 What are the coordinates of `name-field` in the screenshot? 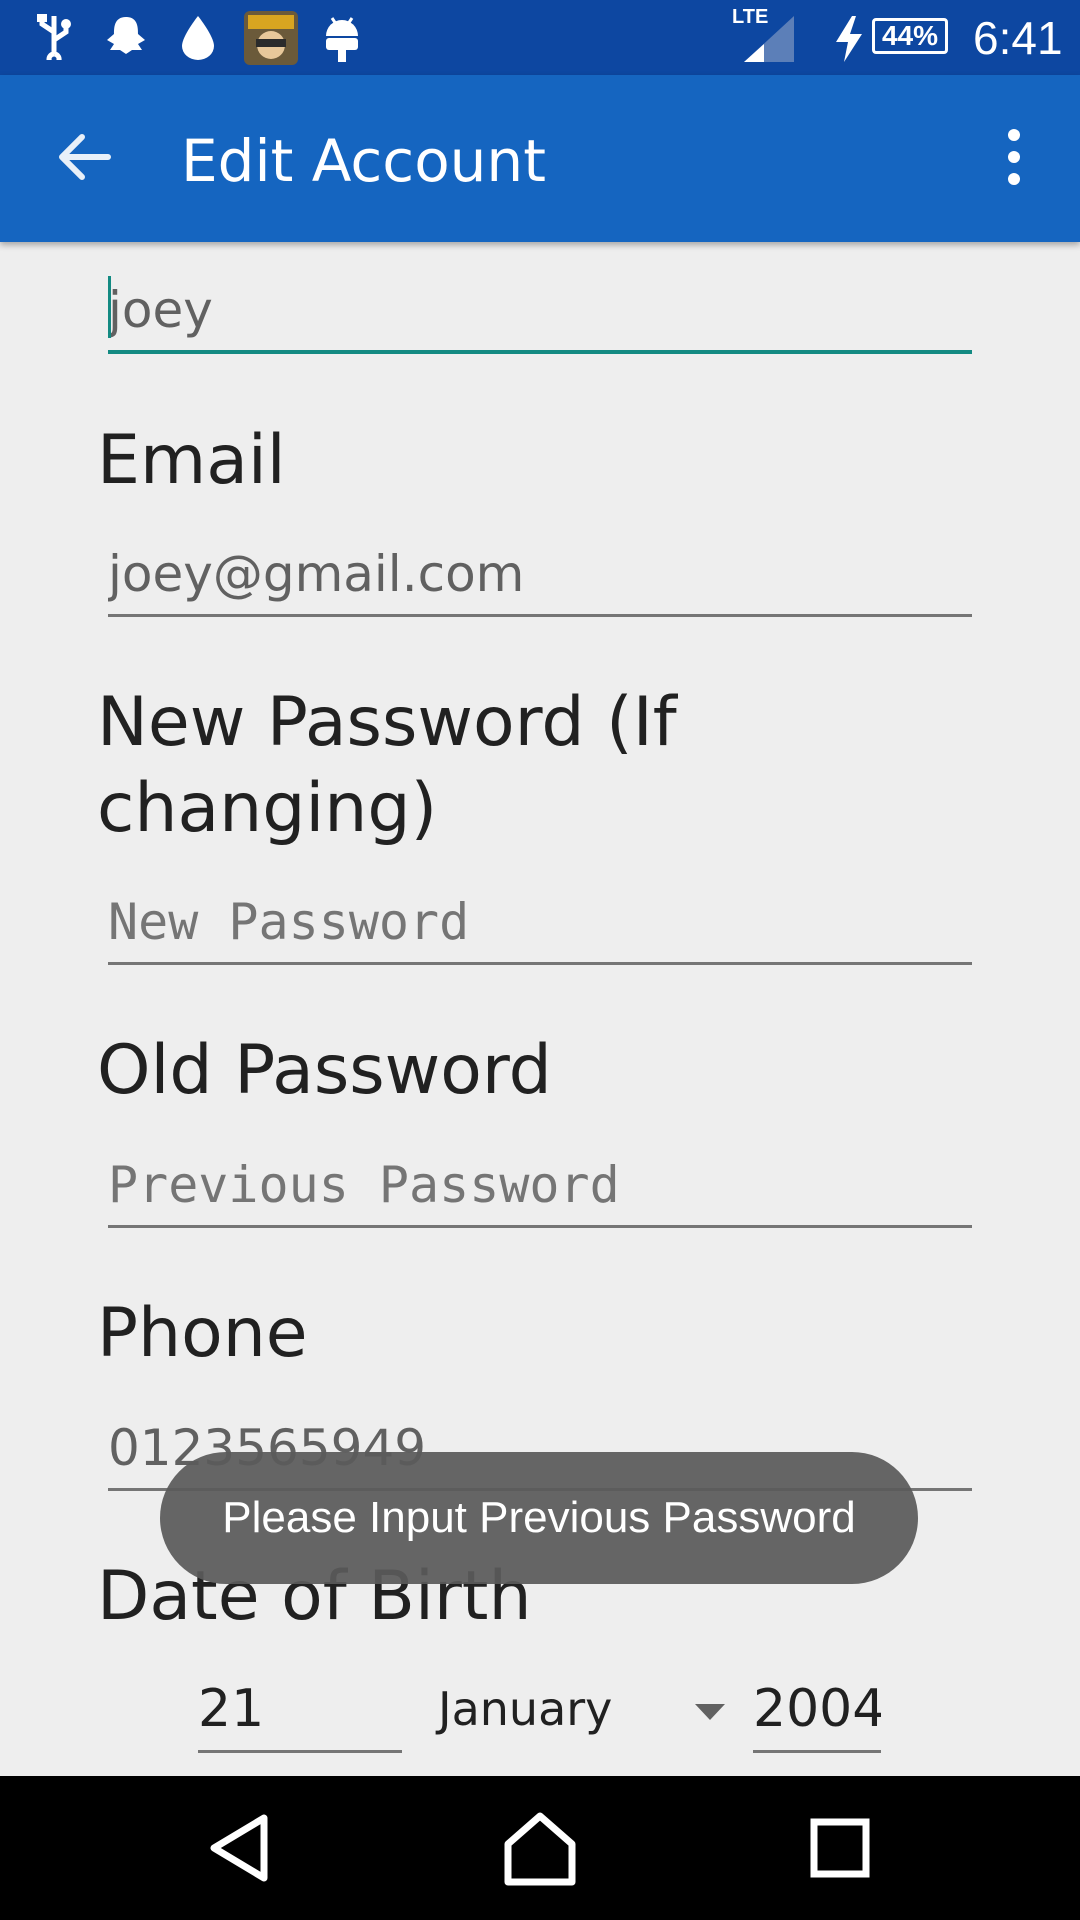 It's located at (540, 312).